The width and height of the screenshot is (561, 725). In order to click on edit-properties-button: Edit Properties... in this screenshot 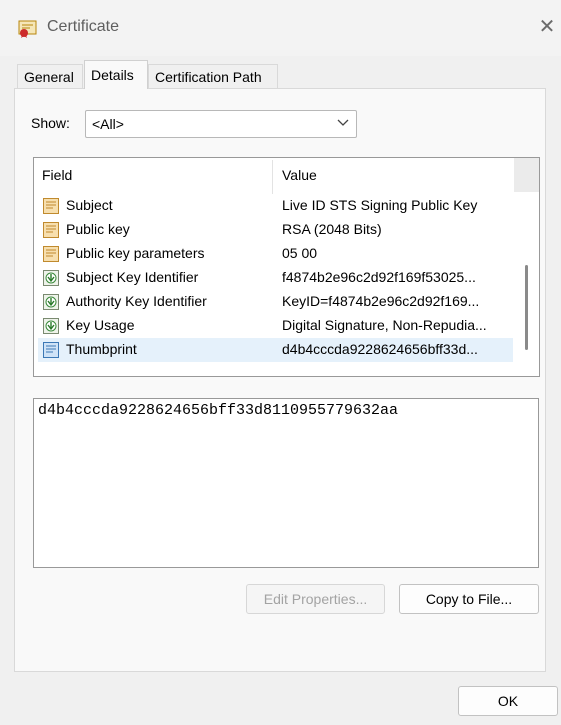, I will do `click(315, 599)`.